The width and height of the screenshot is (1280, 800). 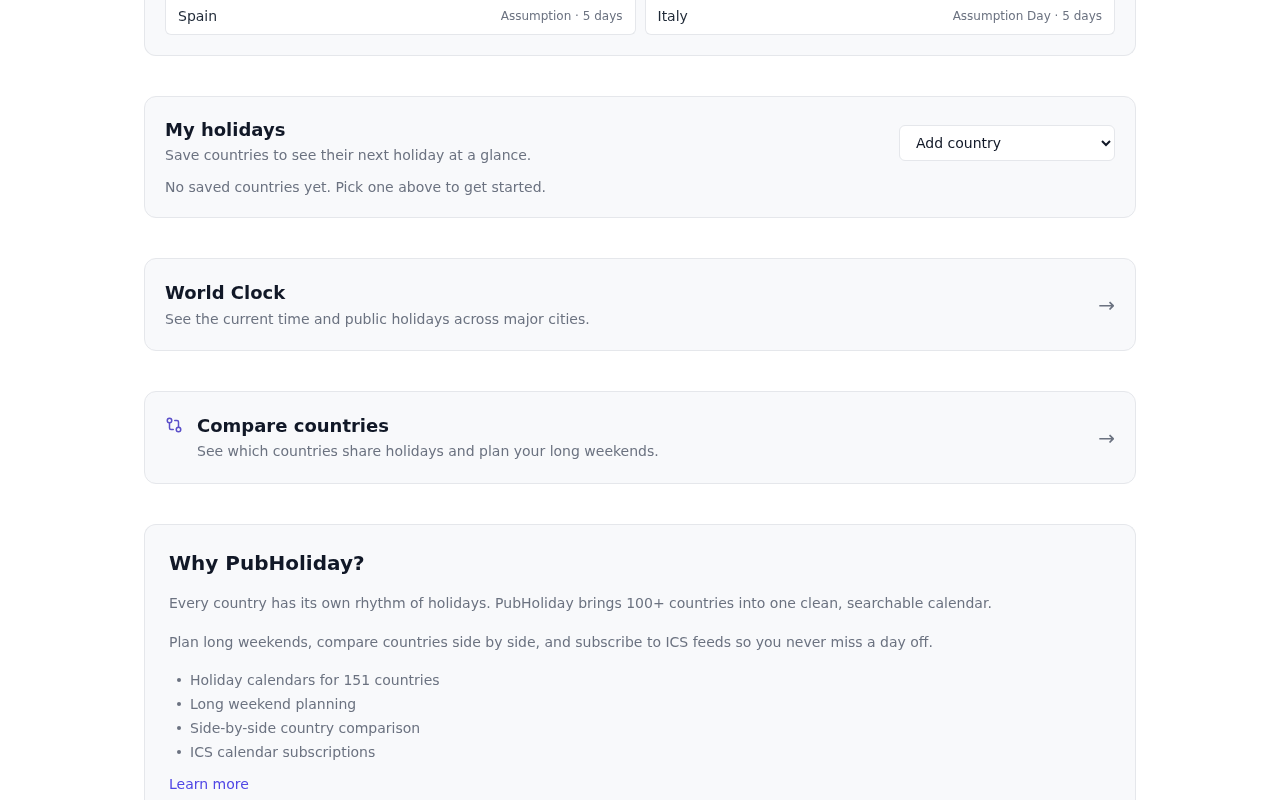 I want to click on holiday-info: Assumption Day · 5 days, so click(x=1027, y=15).